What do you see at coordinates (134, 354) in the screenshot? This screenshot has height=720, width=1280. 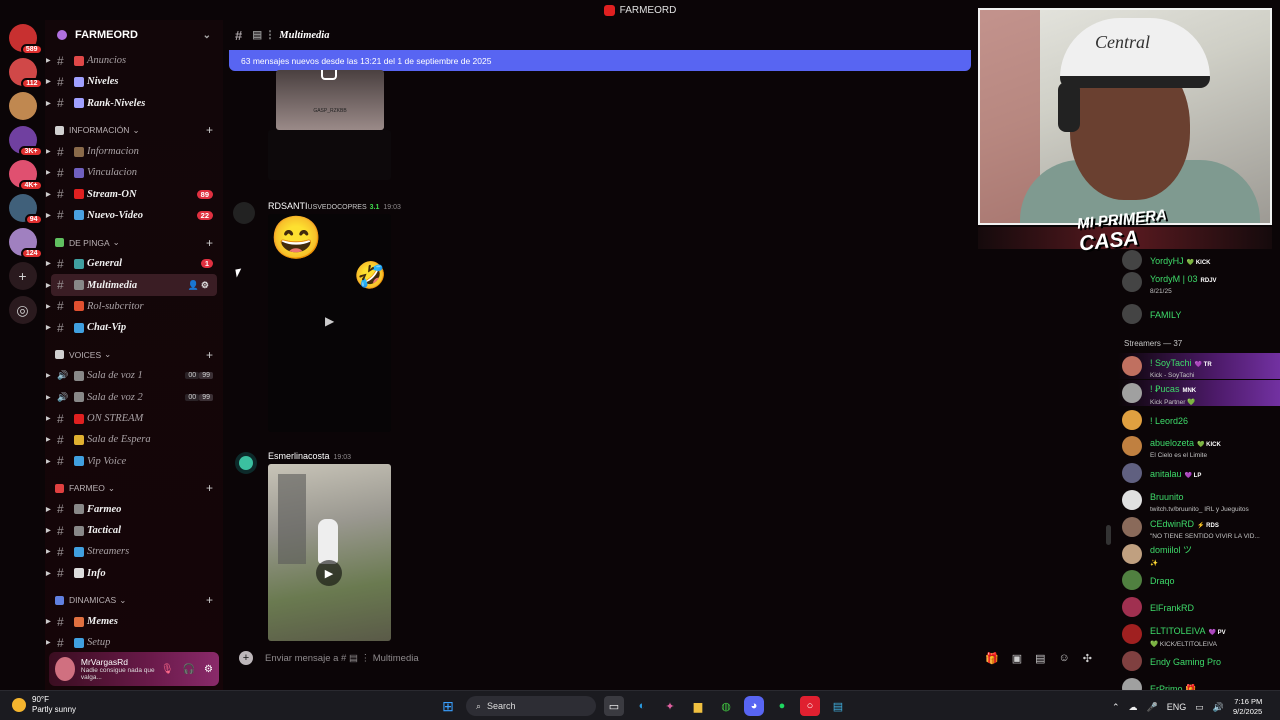 I see `category-header: VOICES ⌄ +` at bounding box center [134, 354].